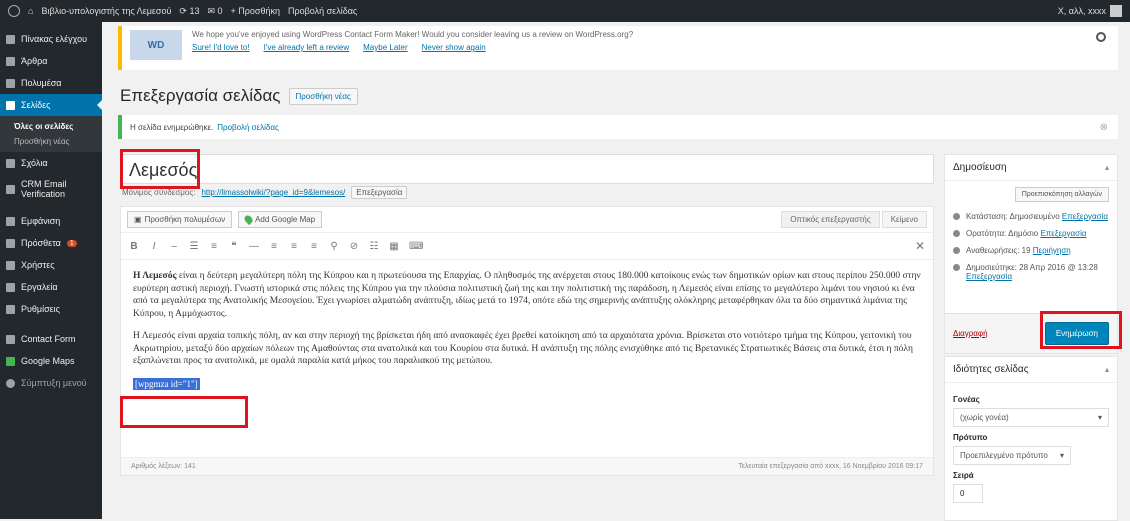 This screenshot has height=521, width=1130. What do you see at coordinates (51, 243) in the screenshot?
I see `sidebar-item-plugins: Πρόσθετα 1` at bounding box center [51, 243].